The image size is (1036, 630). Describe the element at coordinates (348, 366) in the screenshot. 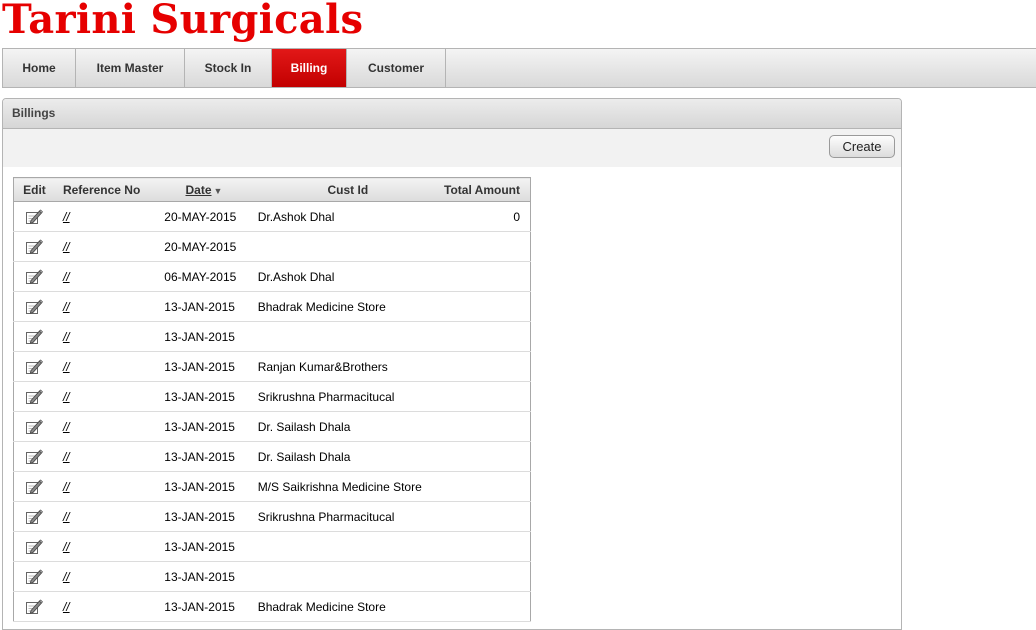

I see `cell-cust-id: Ranjan Kumar&Brothers` at that location.